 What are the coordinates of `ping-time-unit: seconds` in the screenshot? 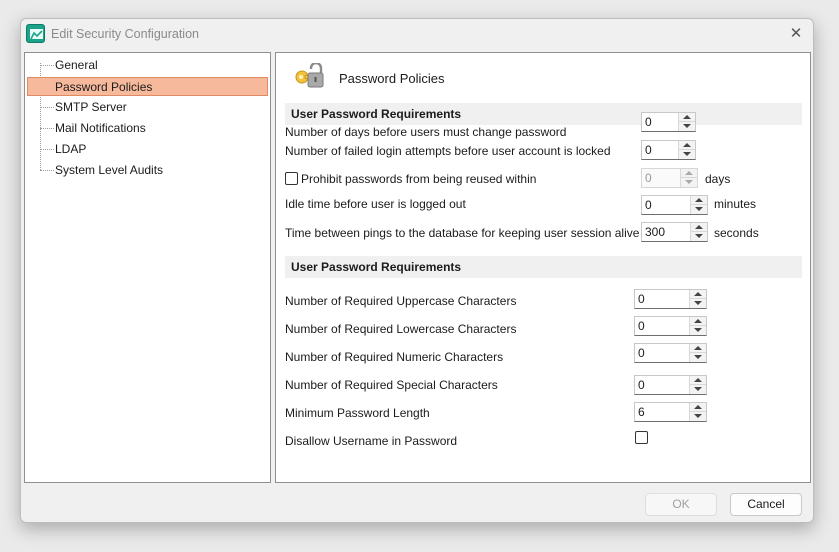 It's located at (736, 233).